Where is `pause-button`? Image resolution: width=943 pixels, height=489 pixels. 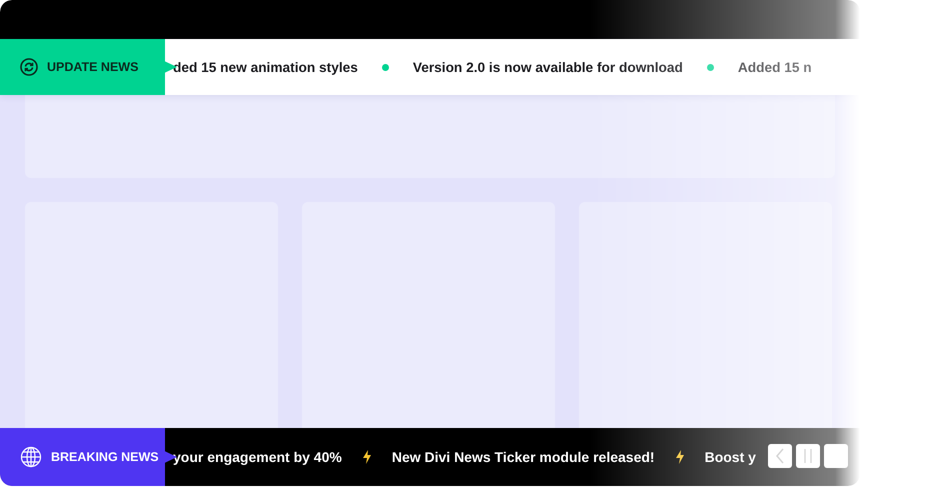 pause-button is located at coordinates (808, 456).